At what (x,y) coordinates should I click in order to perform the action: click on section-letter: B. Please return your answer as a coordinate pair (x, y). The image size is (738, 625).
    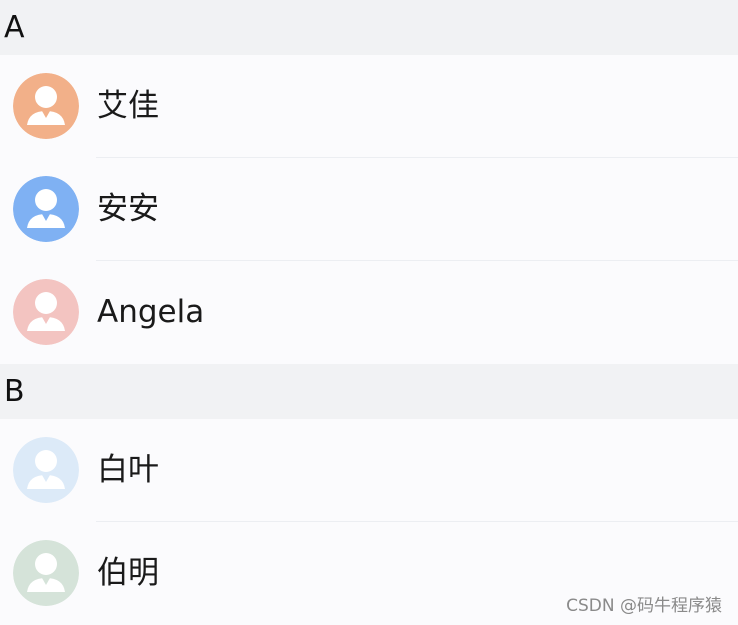
    Looking at the image, I should click on (14, 391).